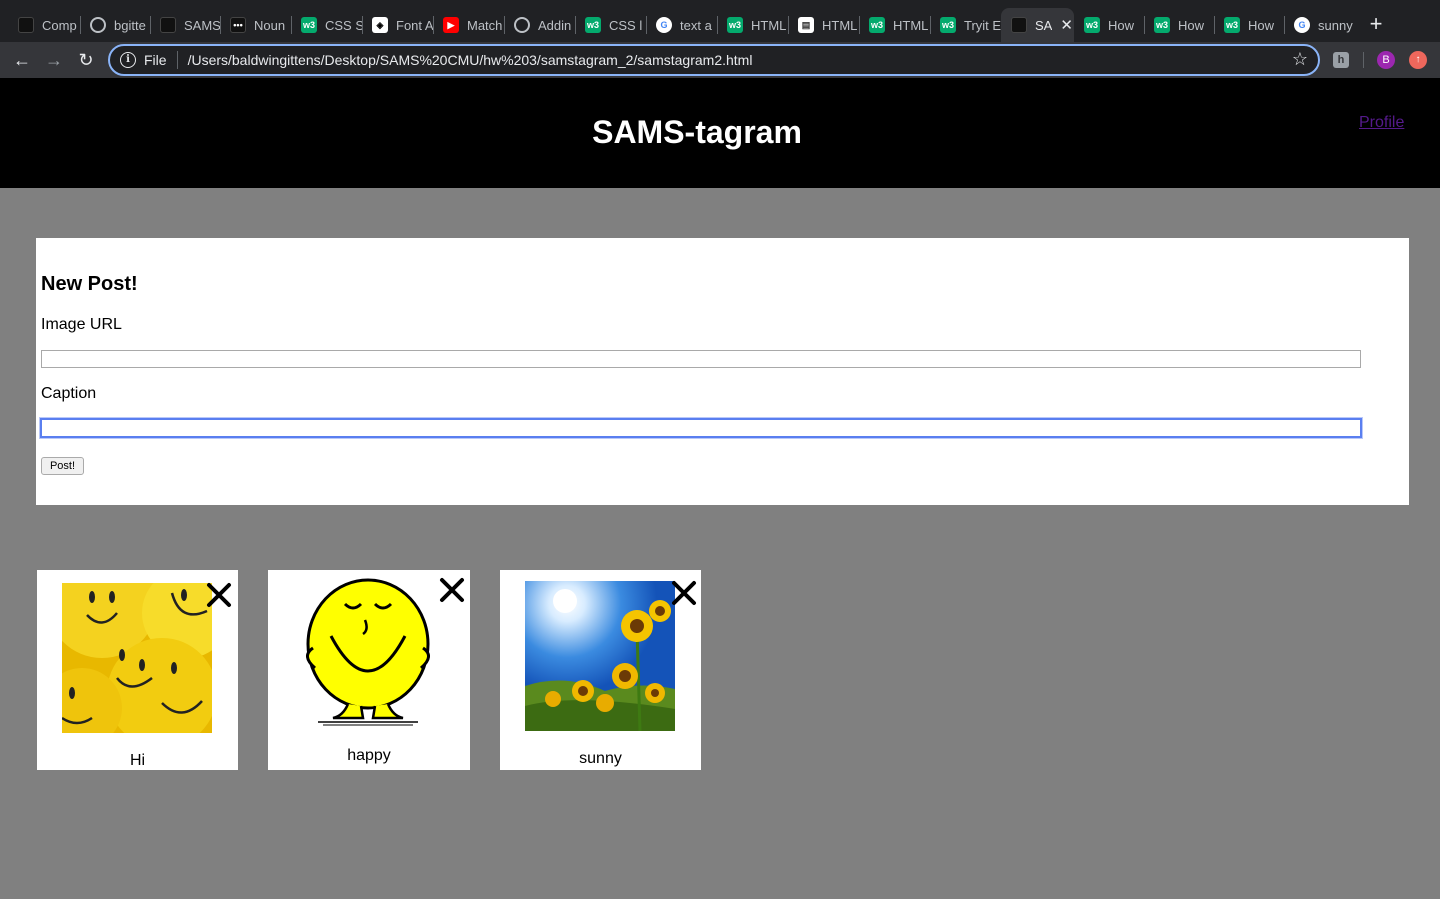 This screenshot has width=1440, height=899. What do you see at coordinates (1044, 25) in the screenshot?
I see `tab-label: SA` at bounding box center [1044, 25].